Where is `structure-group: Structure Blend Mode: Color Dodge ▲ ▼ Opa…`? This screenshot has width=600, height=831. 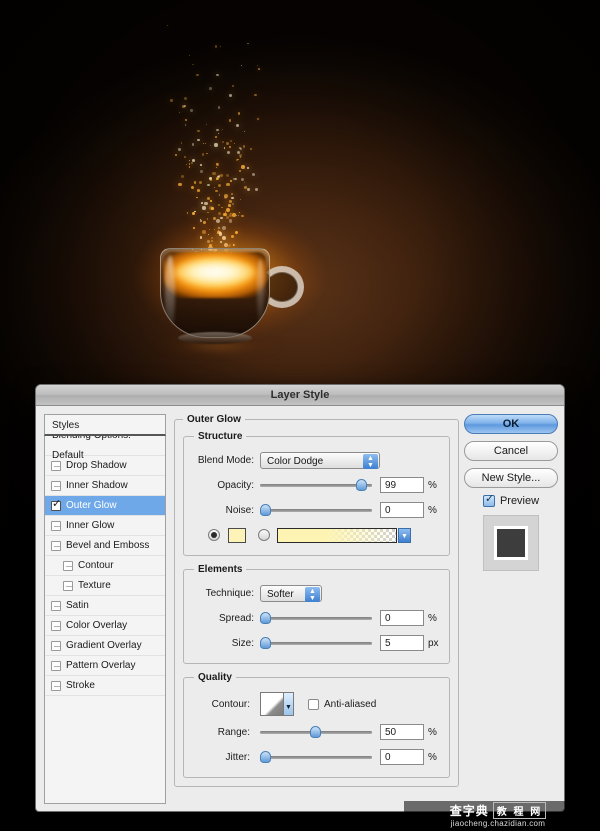
structure-group: Structure Blend Mode: Color Dodge ▲ ▼ Opa… is located at coordinates (316, 493).